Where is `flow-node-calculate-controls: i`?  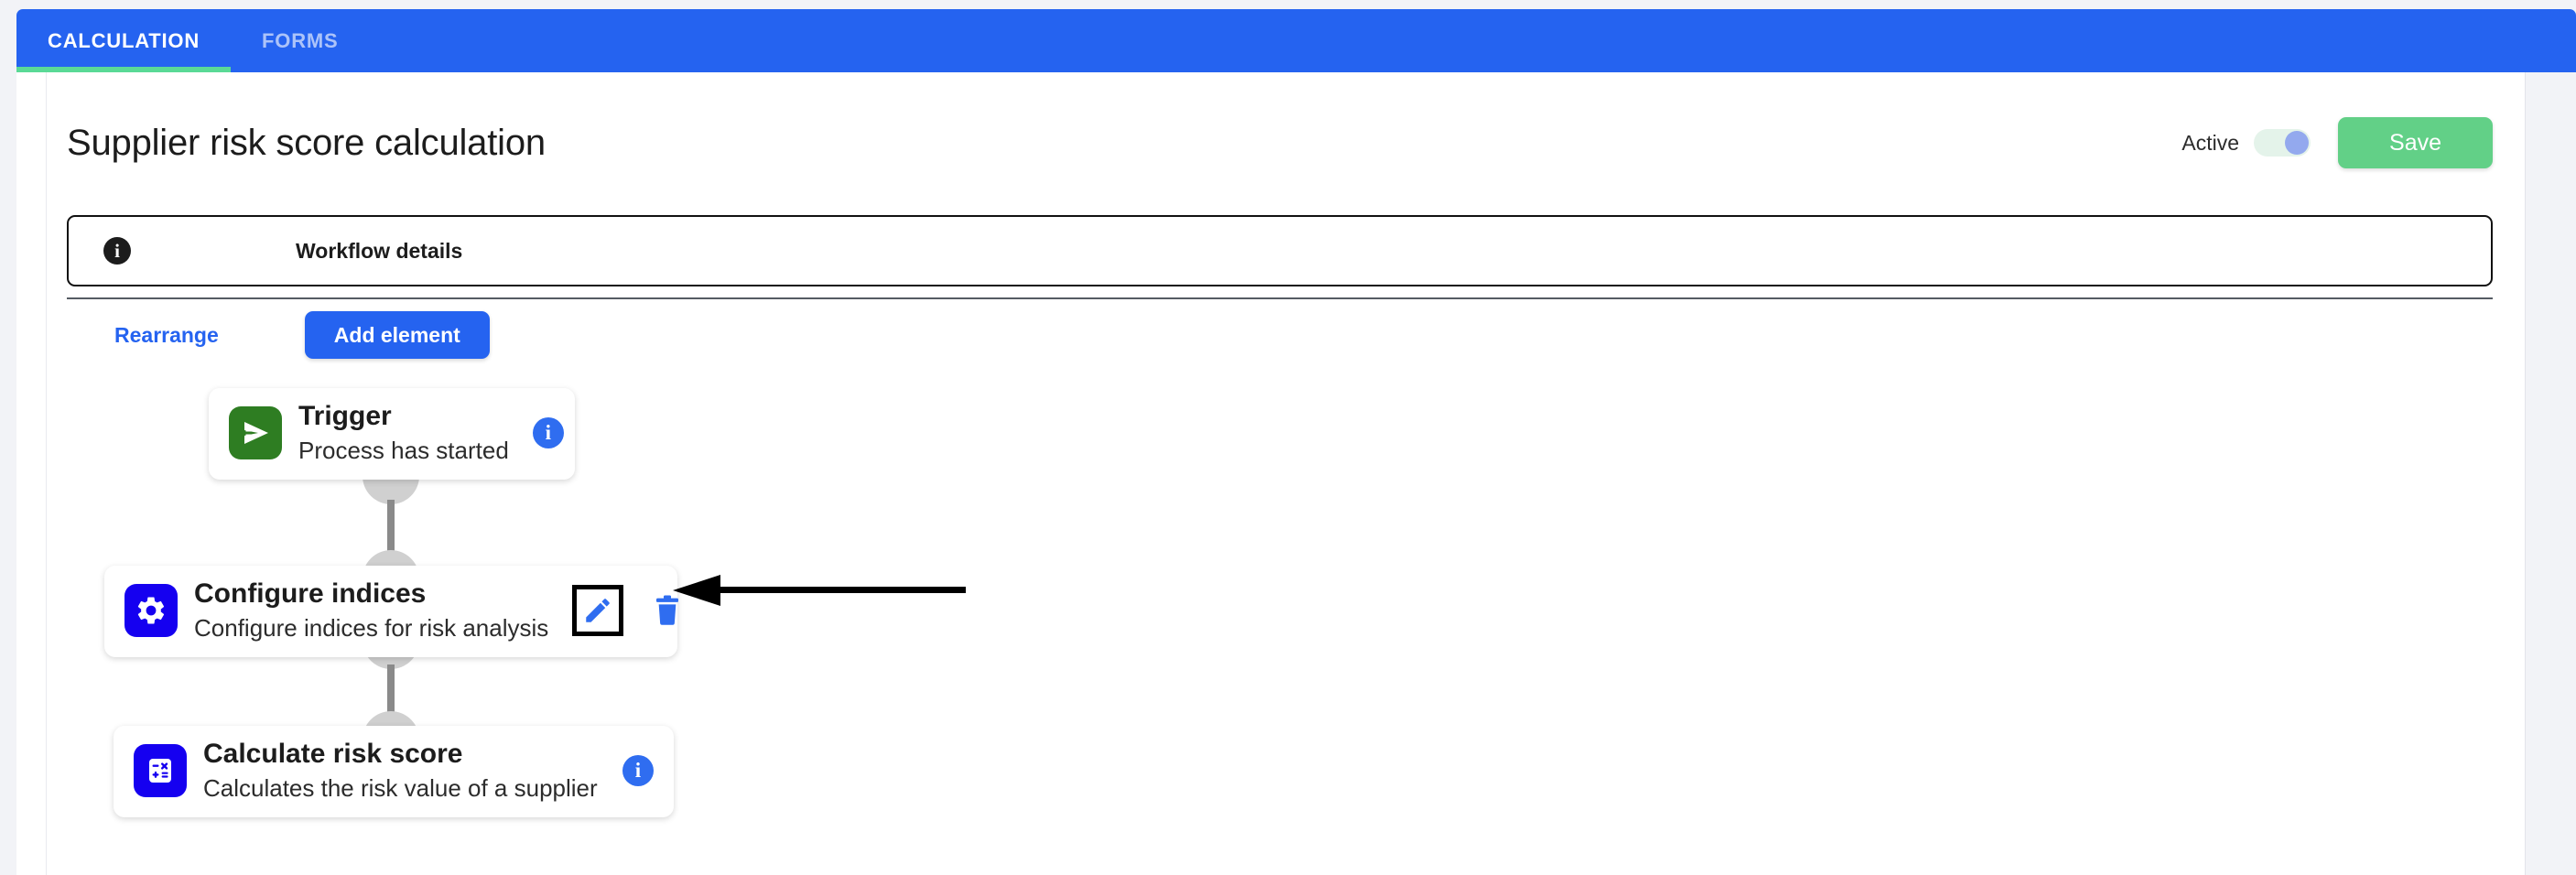 flow-node-calculate-controls: i is located at coordinates (627, 770).